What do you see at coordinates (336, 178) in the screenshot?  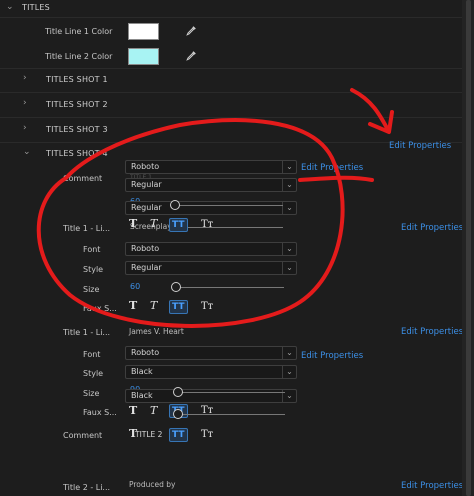 I see `annotation-circle-tail` at bounding box center [336, 178].